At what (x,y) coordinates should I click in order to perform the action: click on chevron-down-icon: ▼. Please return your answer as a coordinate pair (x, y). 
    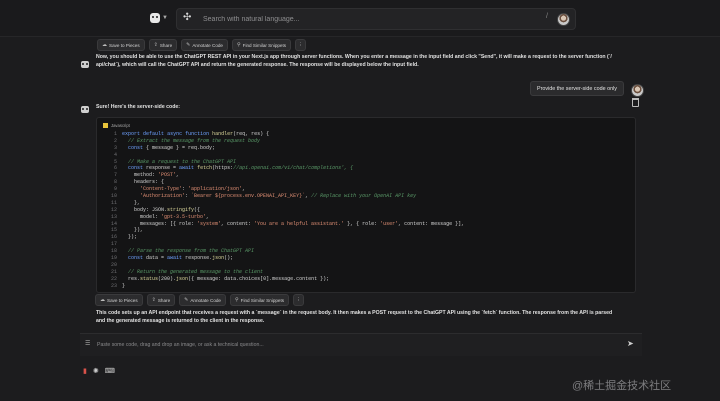
    Looking at the image, I should click on (165, 18).